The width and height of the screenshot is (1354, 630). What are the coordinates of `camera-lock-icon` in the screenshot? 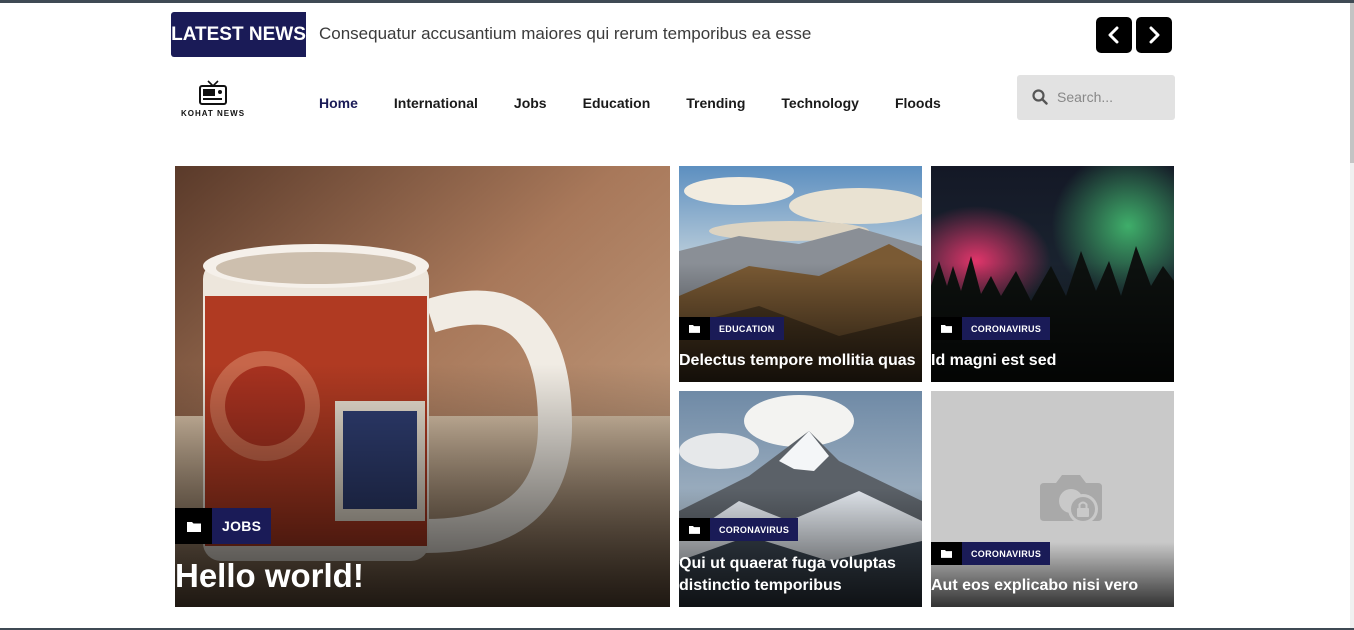 It's located at (1071, 499).